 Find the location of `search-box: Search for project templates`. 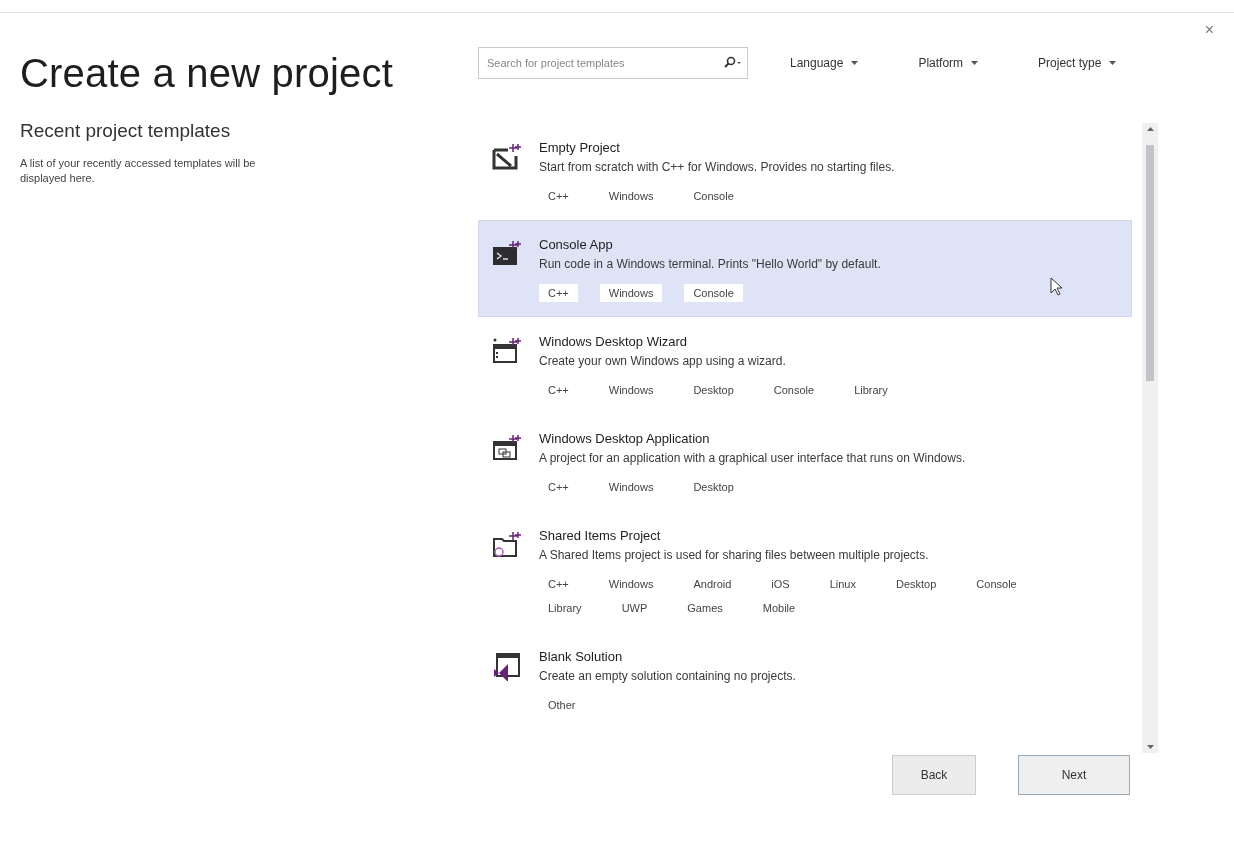

search-box: Search for project templates is located at coordinates (613, 63).